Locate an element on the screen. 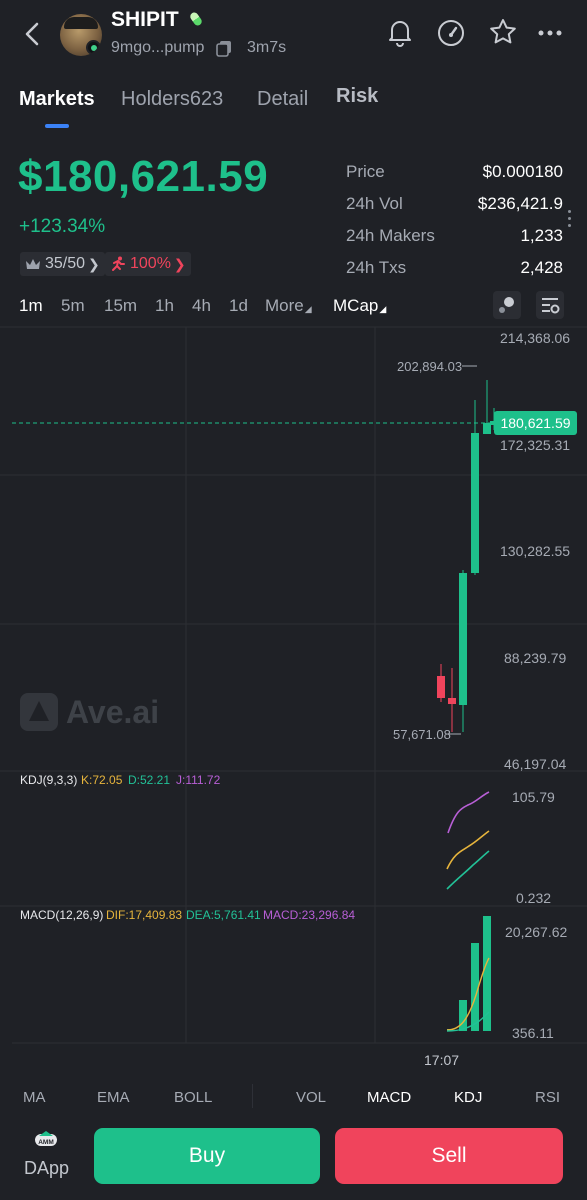 The width and height of the screenshot is (587, 1200). time-axis-label: 17:07 is located at coordinates (442, 1060).